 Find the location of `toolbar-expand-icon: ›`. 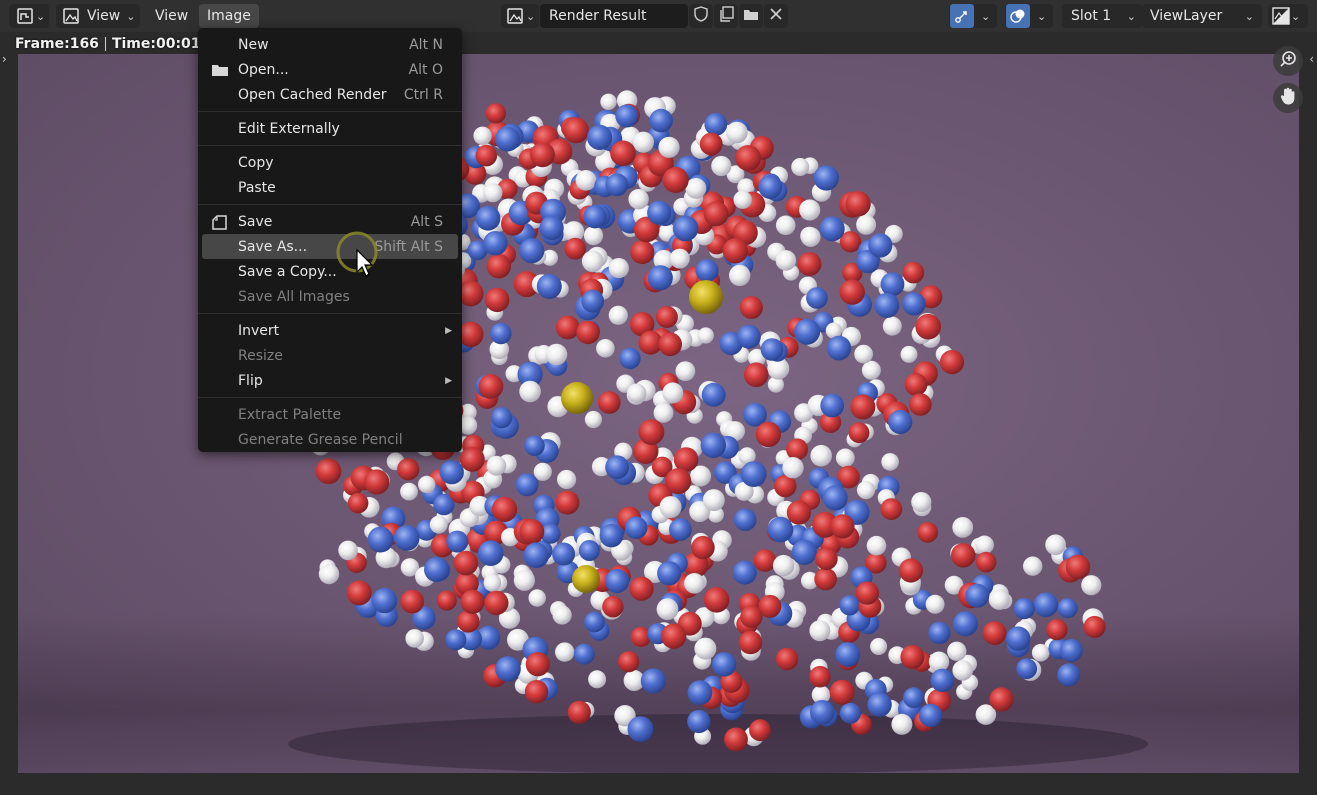

toolbar-expand-icon: › is located at coordinates (4, 59).